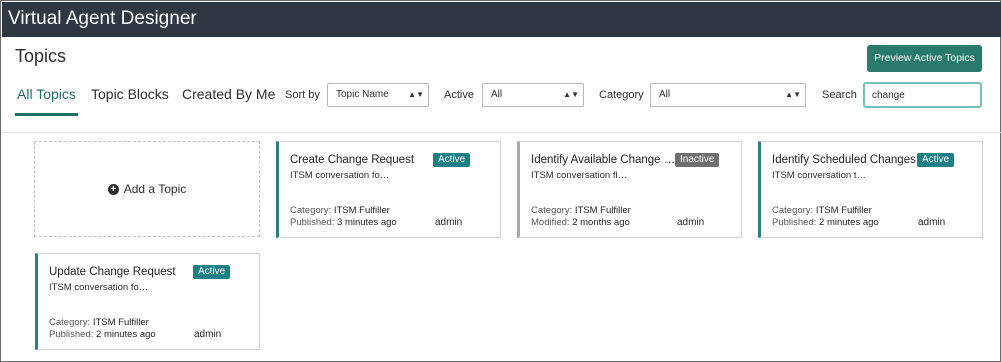 The height and width of the screenshot is (362, 1001). What do you see at coordinates (46, 114) in the screenshot?
I see `active-tab-indicator` at bounding box center [46, 114].